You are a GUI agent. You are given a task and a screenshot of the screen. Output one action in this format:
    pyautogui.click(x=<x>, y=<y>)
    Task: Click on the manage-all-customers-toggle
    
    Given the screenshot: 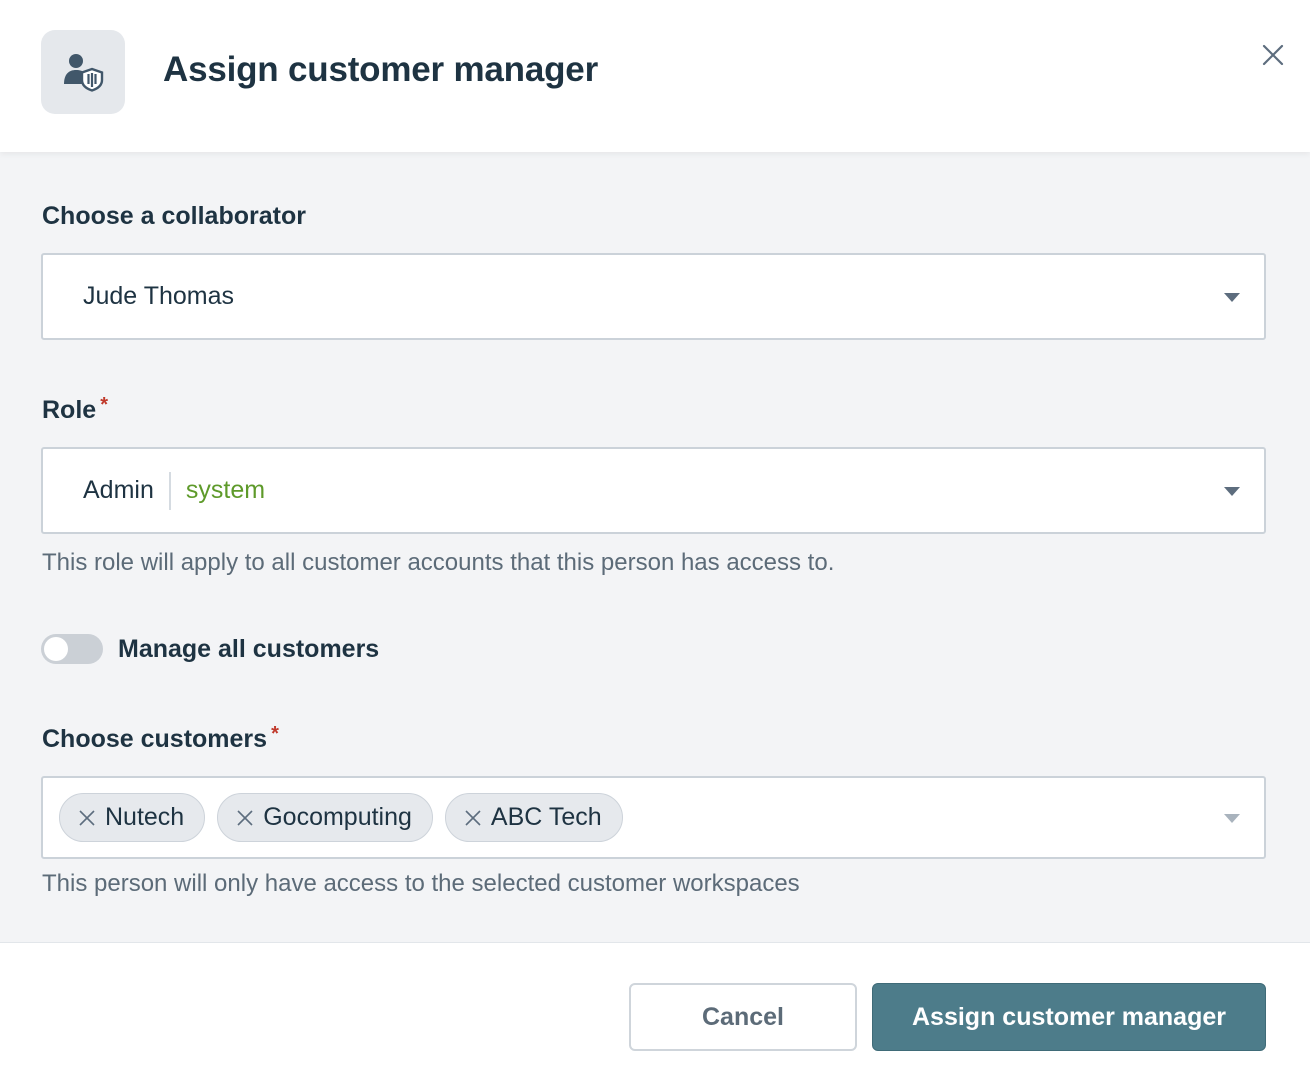 What is the action you would take?
    pyautogui.click(x=72, y=649)
    